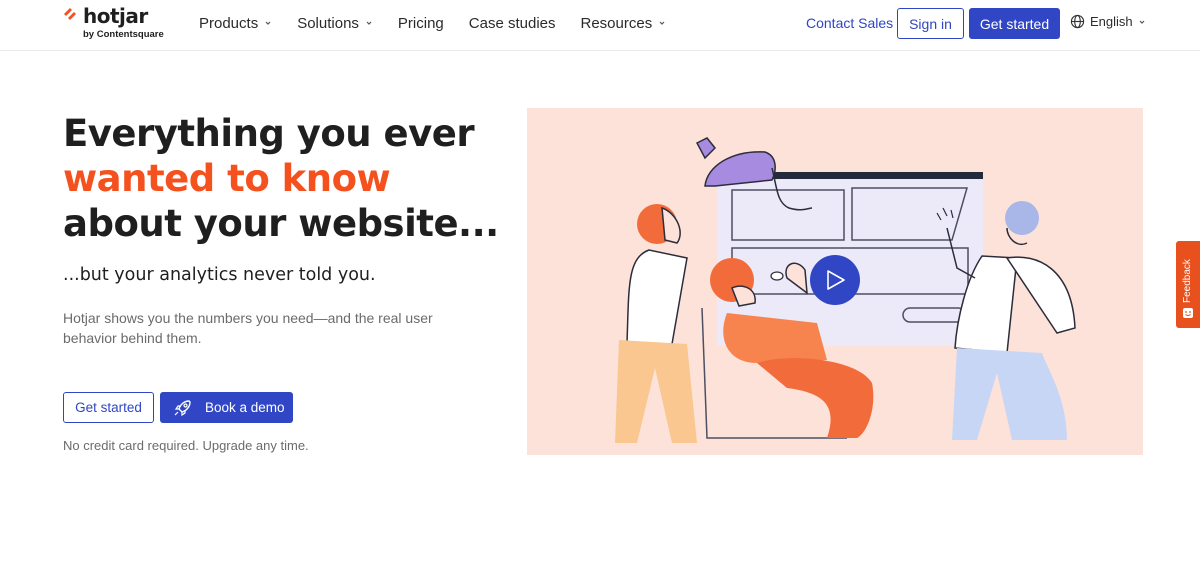 The width and height of the screenshot is (1200, 567). Describe the element at coordinates (1022, 218) in the screenshot. I see `man-standing-figure` at that location.